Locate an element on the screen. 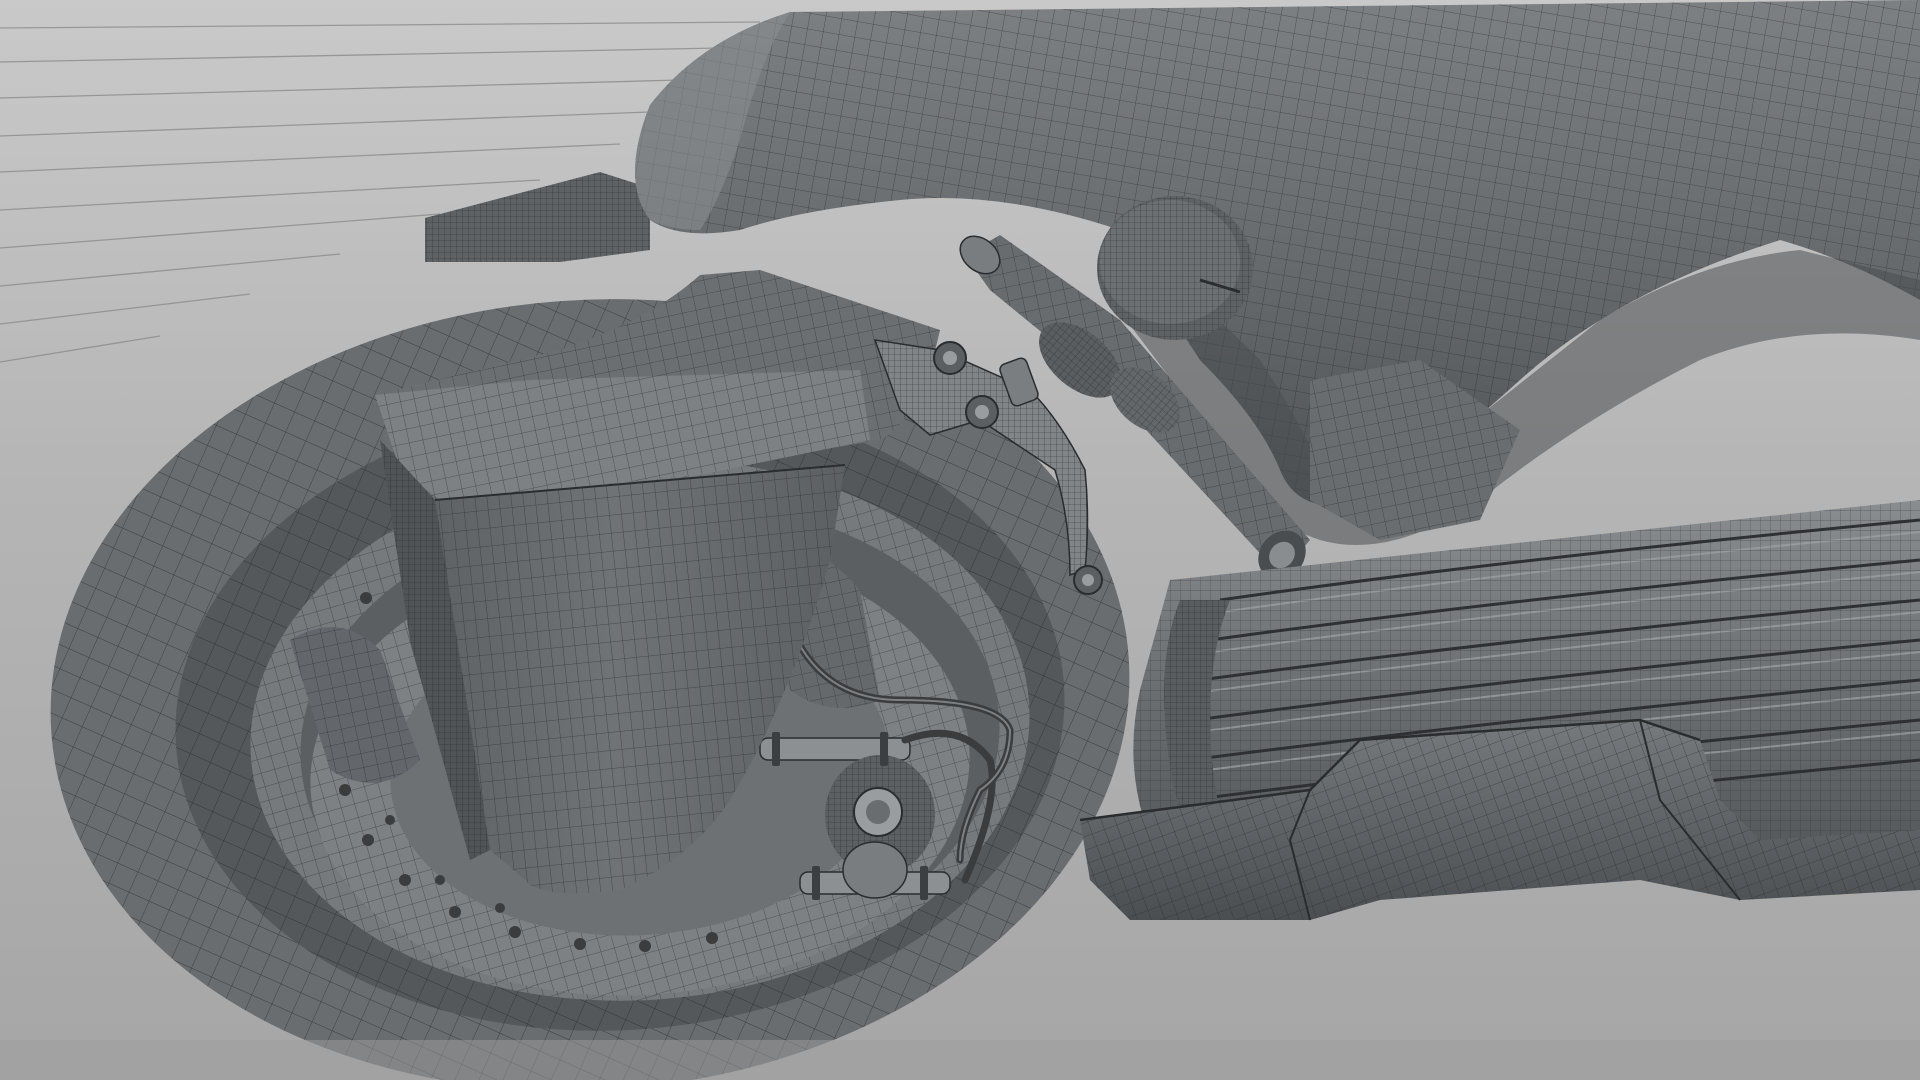 This screenshot has width=1920, height=1080. headlight-cap is located at coordinates (1175, 268).